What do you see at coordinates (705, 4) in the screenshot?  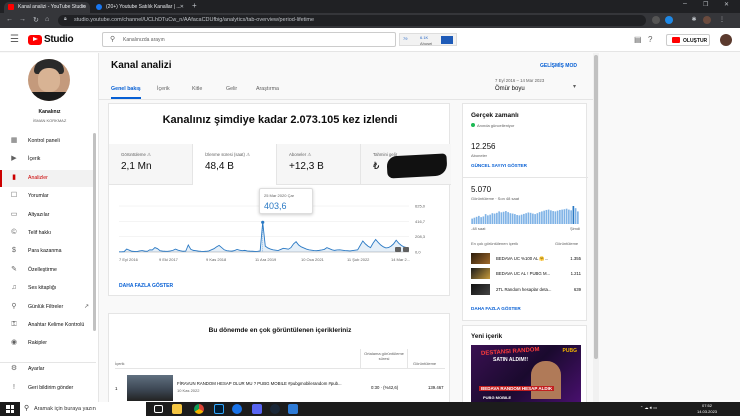 I see `maximize-window-icon: ❐` at bounding box center [705, 4].